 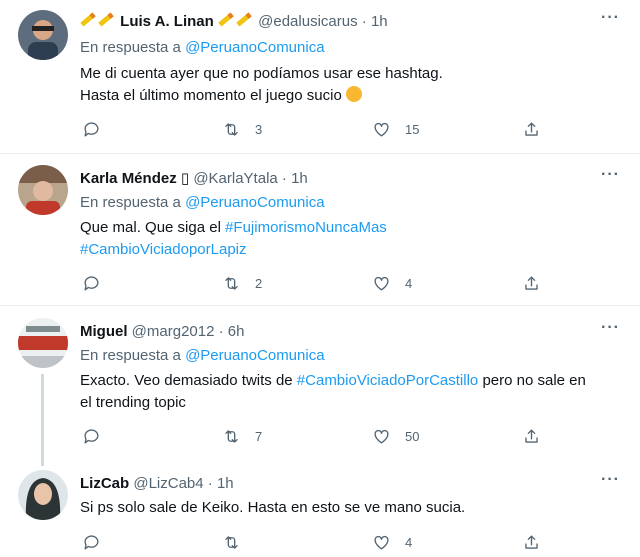 What do you see at coordinates (242, 129) in the screenshot?
I see `retweet-button: 3` at bounding box center [242, 129].